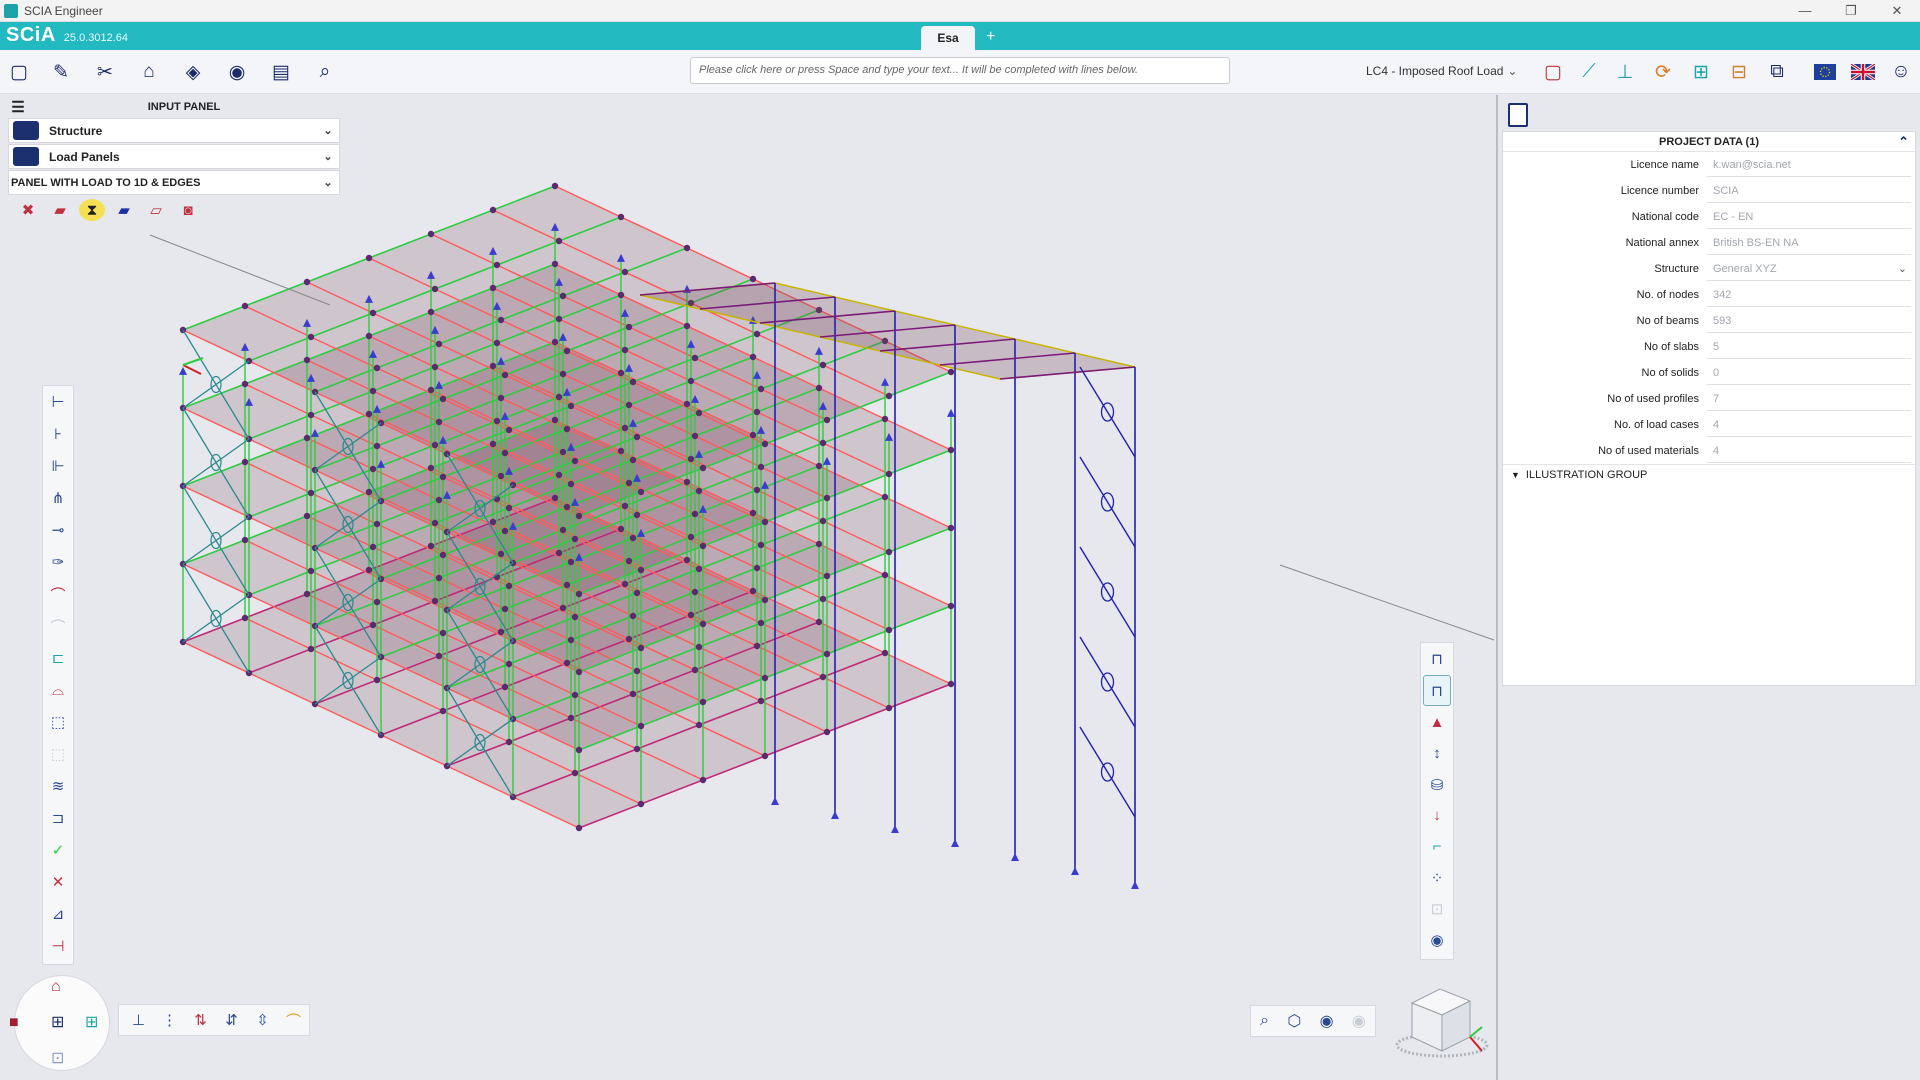 The height and width of the screenshot is (1080, 1920). What do you see at coordinates (237, 72) in the screenshot?
I see `view-icon: ◉` at bounding box center [237, 72].